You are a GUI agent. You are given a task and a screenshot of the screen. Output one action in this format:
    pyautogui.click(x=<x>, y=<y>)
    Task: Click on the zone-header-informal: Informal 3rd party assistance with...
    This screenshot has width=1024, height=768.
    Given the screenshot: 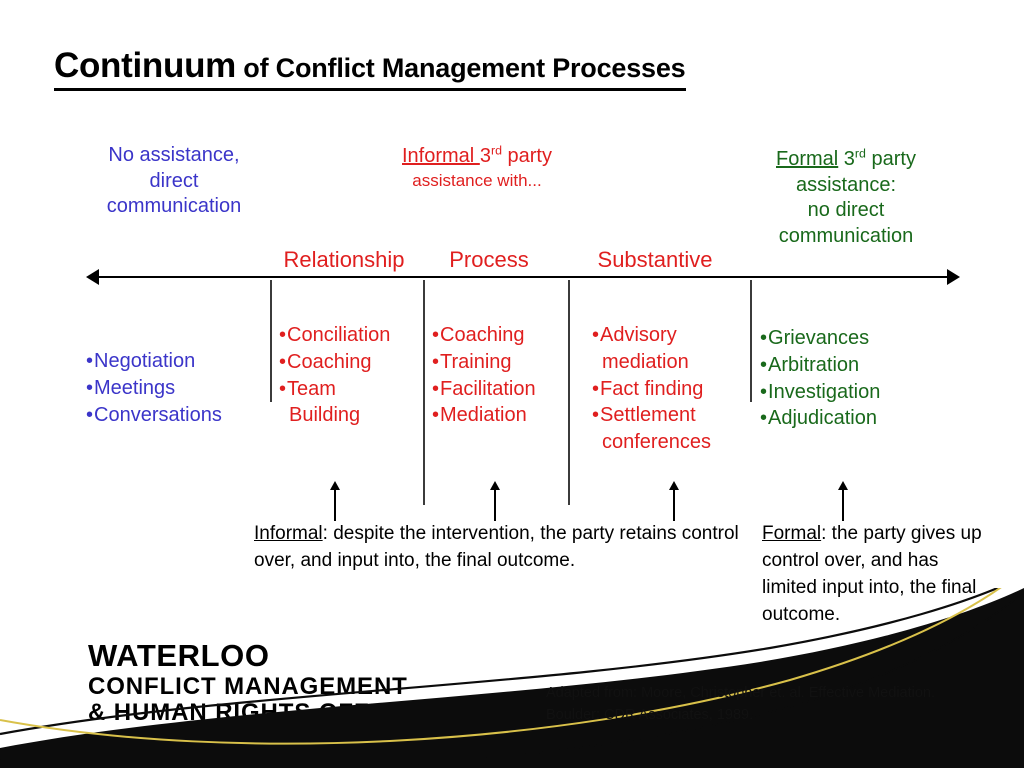 What is the action you would take?
    pyautogui.click(x=477, y=167)
    